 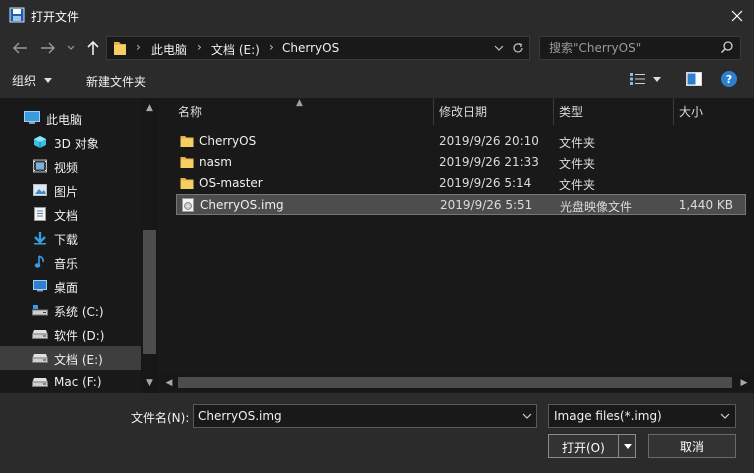 What do you see at coordinates (40, 310) in the screenshot?
I see `system-drive-icon` at bounding box center [40, 310].